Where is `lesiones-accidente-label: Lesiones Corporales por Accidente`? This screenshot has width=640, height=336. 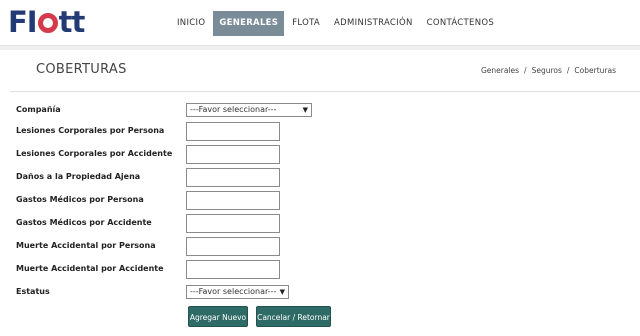
lesiones-accidente-label: Lesiones Corporales por Accidente is located at coordinates (94, 153).